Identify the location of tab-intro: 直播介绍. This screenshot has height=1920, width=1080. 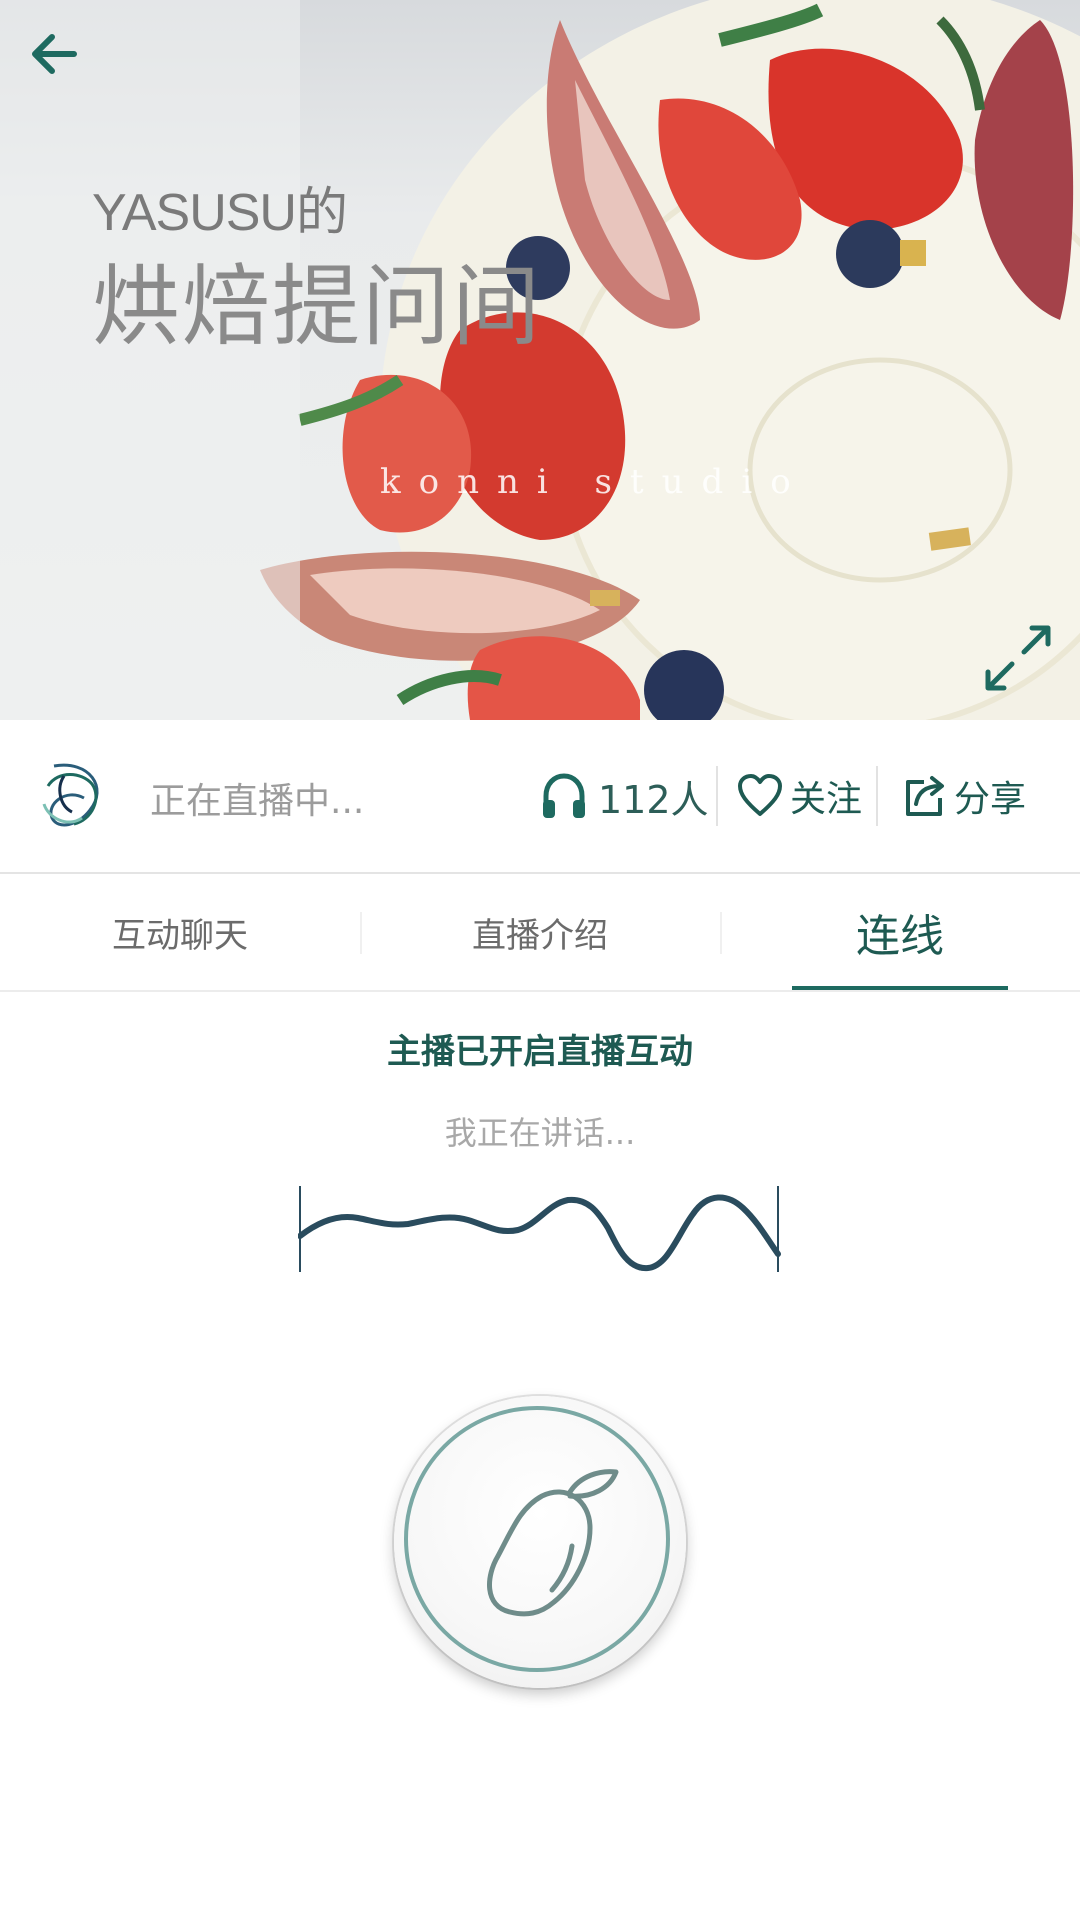
(540, 932).